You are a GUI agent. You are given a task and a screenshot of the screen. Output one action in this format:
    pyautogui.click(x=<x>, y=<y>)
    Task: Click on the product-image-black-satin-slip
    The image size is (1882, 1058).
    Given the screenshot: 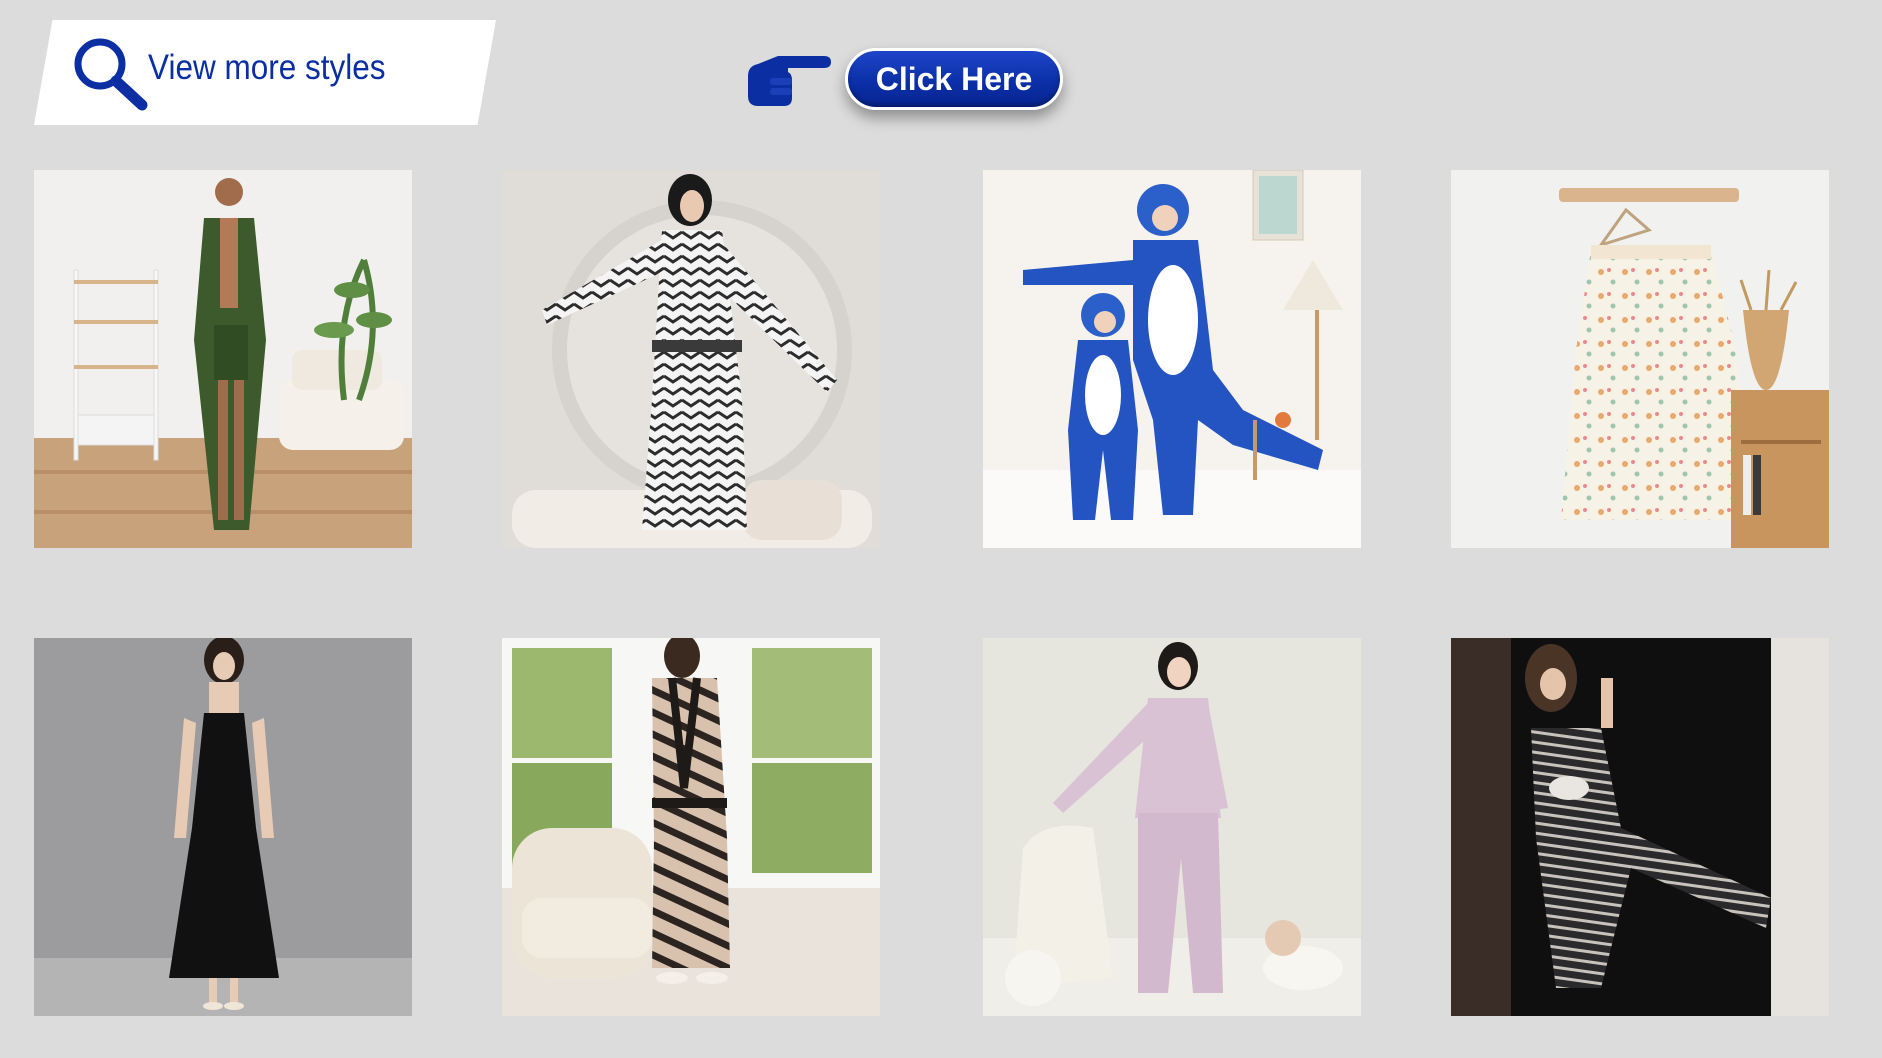 What is the action you would take?
    pyautogui.click(x=223, y=827)
    